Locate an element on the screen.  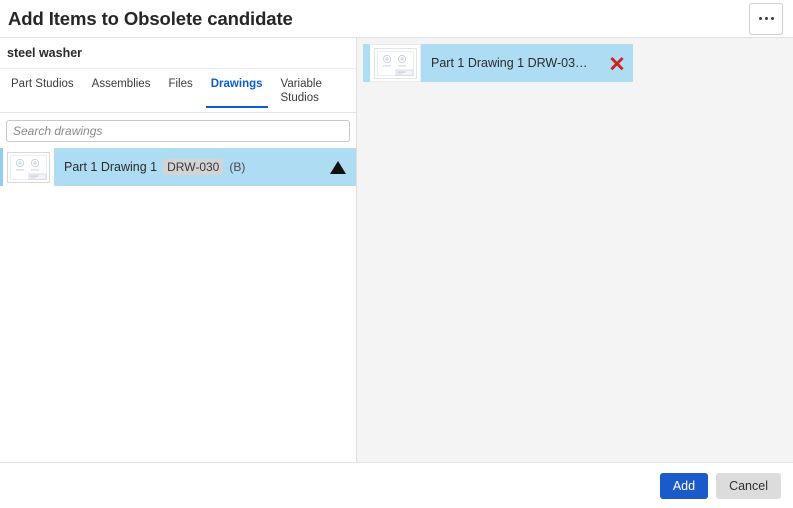
tab-label: Drawings is located at coordinates (236, 84).